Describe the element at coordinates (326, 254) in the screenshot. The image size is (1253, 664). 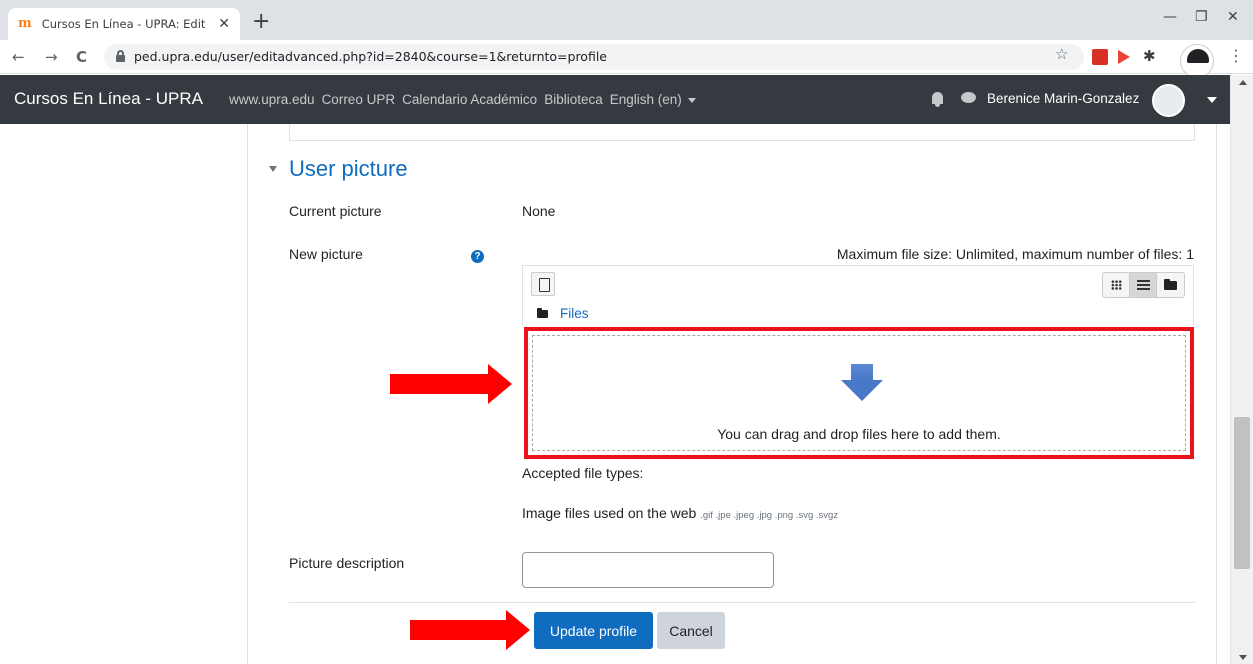
I see `new-picture-label: New picture` at that location.